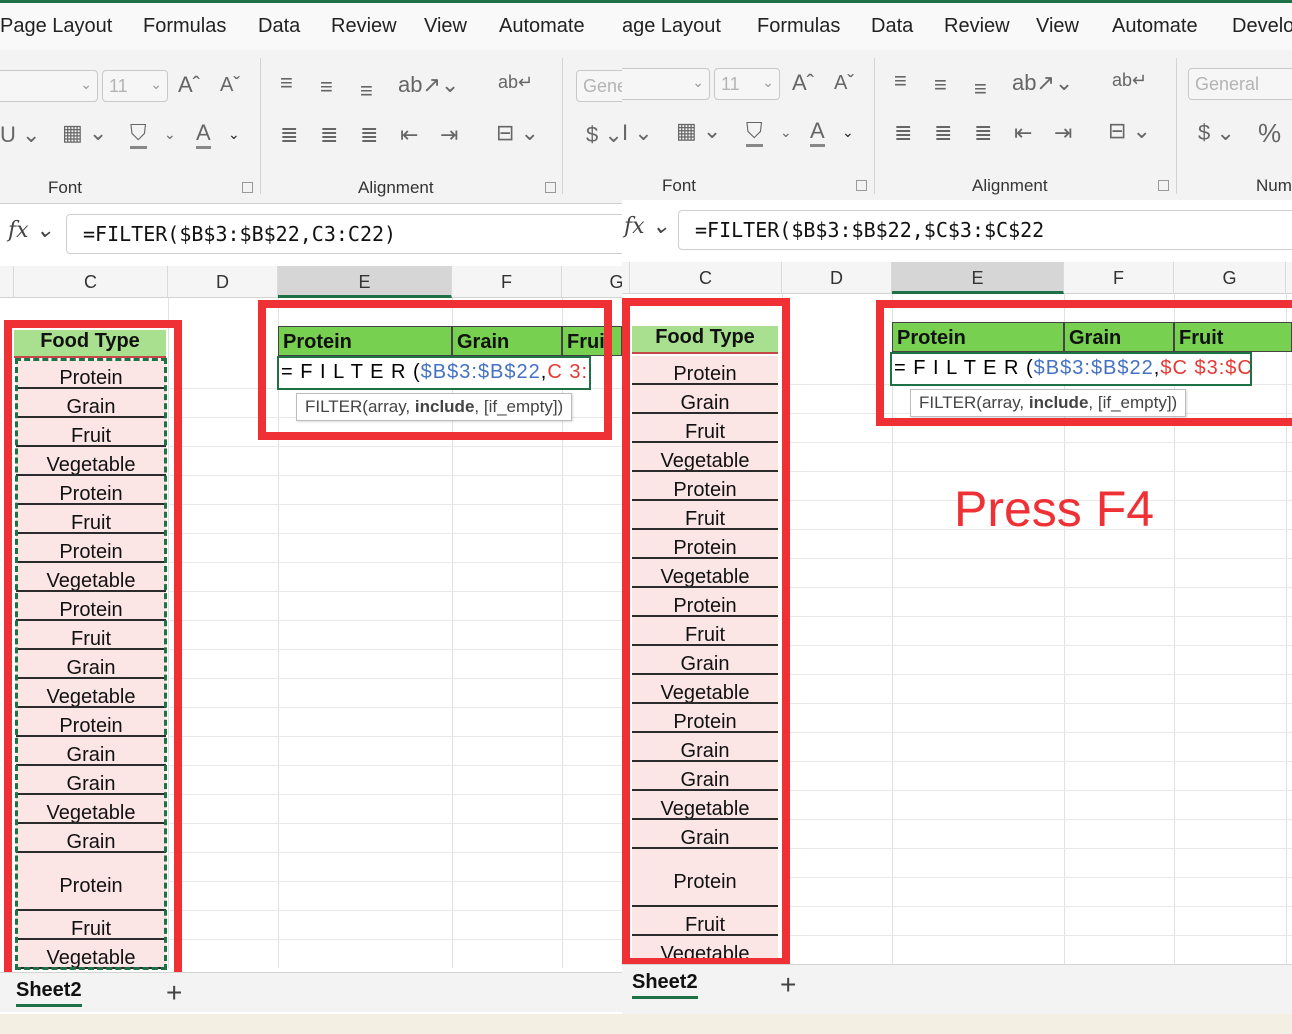 The height and width of the screenshot is (1034, 1292). What do you see at coordinates (56, 26) in the screenshot?
I see `menu-page-layout: Page Layout` at bounding box center [56, 26].